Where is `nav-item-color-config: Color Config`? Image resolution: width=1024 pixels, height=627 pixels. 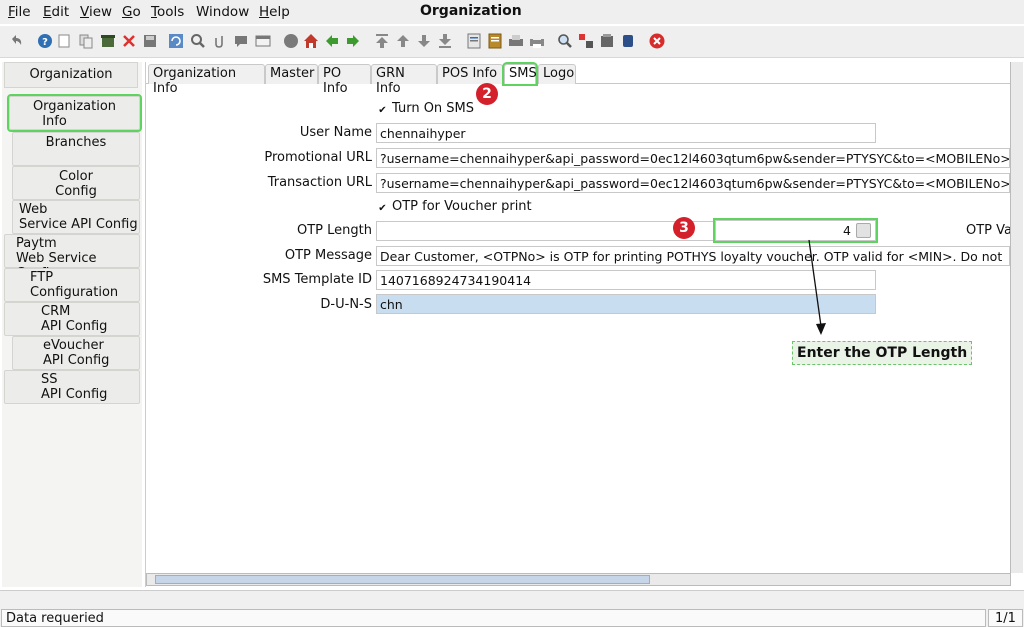
nav-item-color-config: Color Config is located at coordinates (76, 183).